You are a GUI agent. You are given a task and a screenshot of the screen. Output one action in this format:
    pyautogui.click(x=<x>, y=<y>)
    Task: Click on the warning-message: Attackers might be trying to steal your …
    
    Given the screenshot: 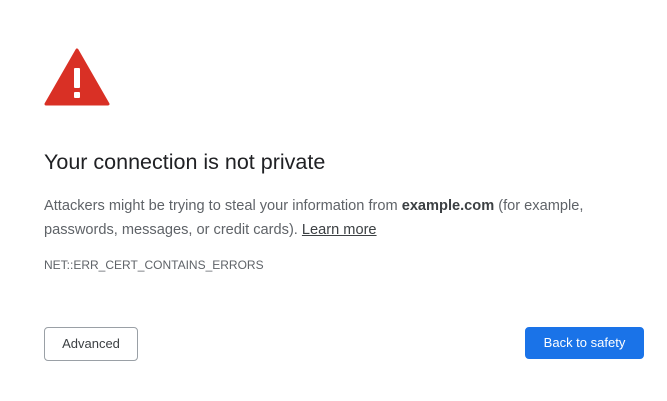 What is the action you would take?
    pyautogui.click(x=339, y=218)
    